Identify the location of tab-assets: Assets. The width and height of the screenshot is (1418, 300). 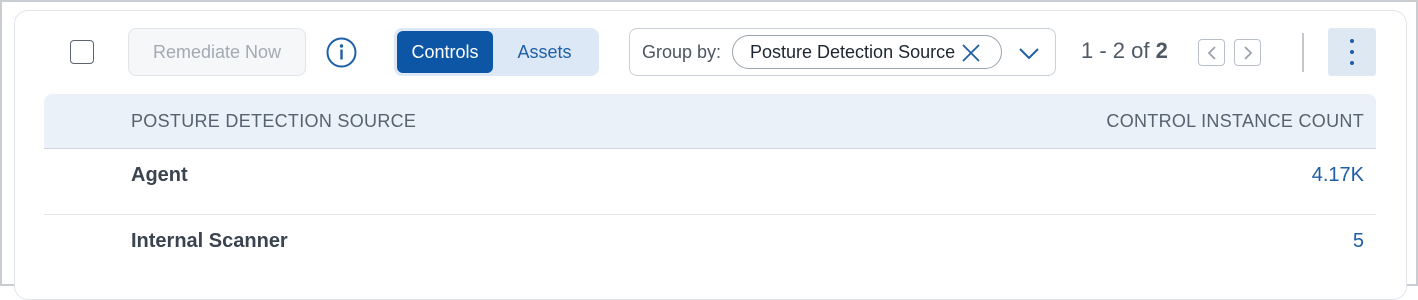
(544, 52).